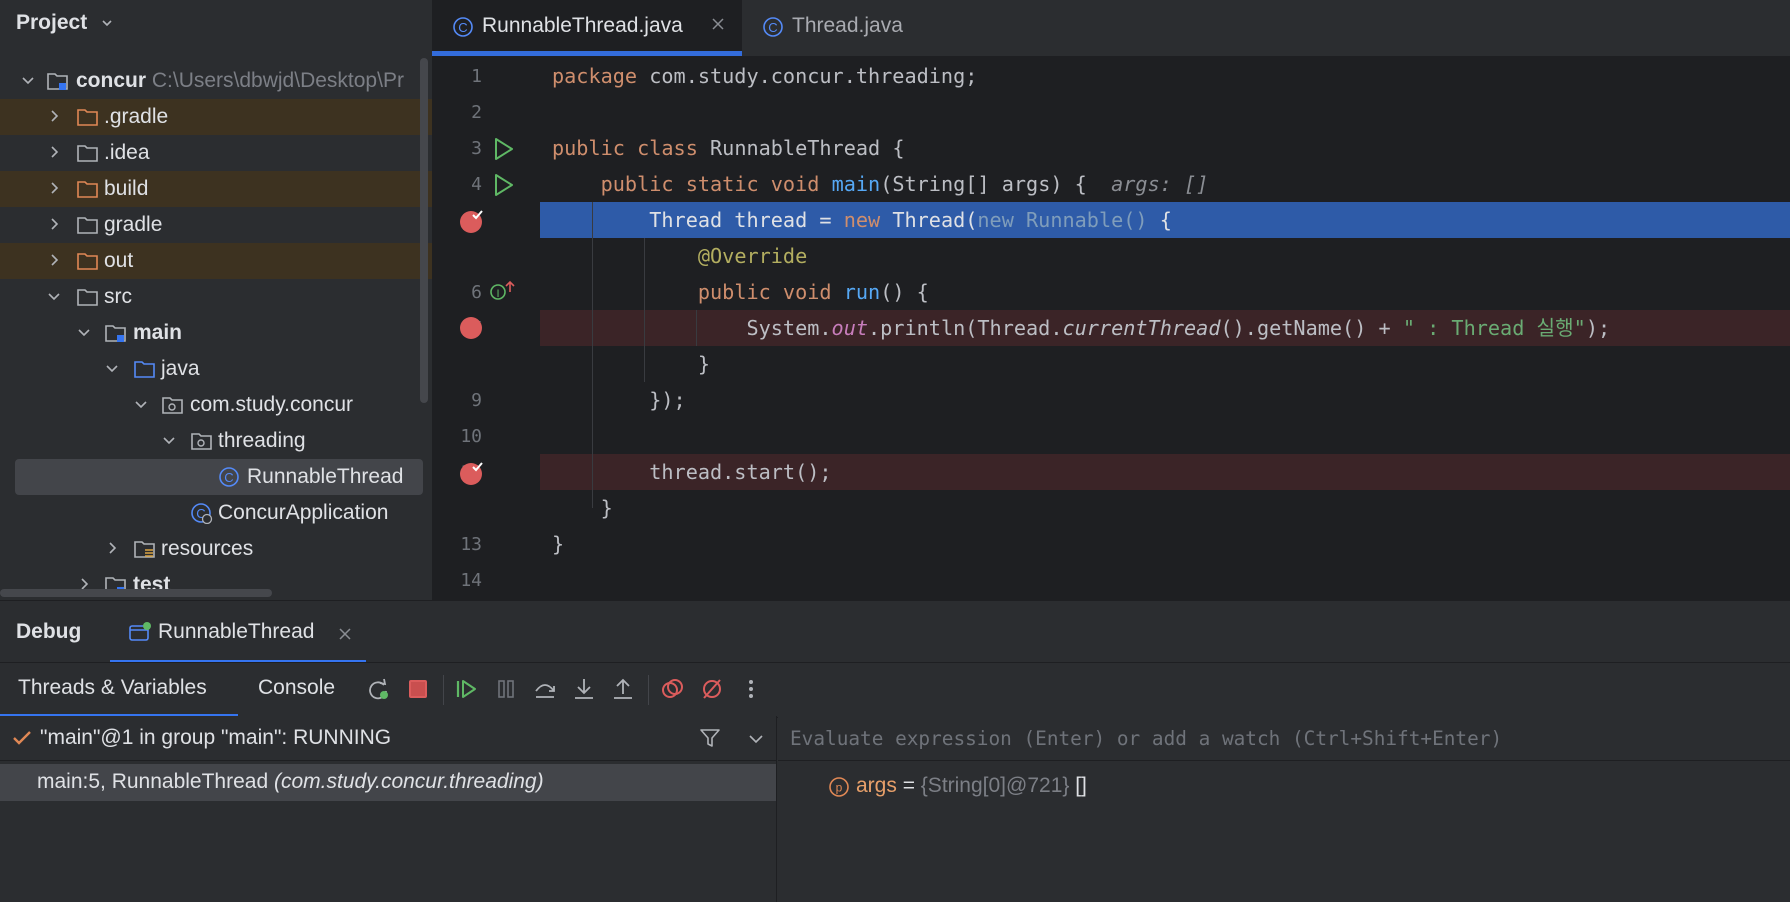 The height and width of the screenshot is (902, 1790). Describe the element at coordinates (216, 261) in the screenshot. I see `tree-item-out: out` at that location.